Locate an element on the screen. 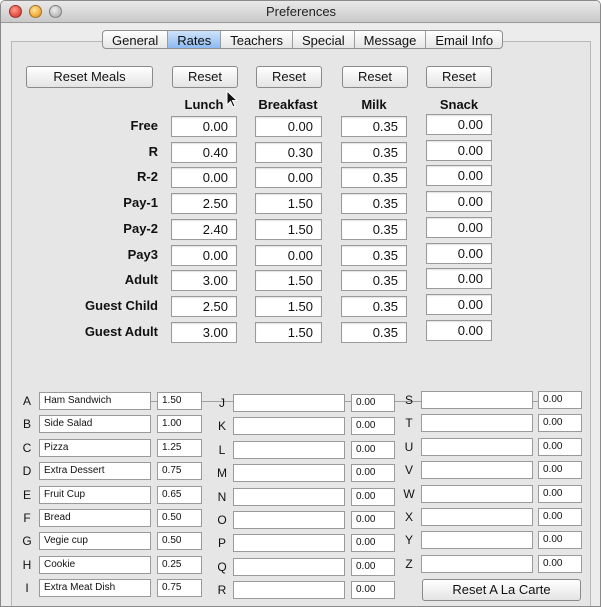 This screenshot has height=607, width=601. reset-milk-button: Reset is located at coordinates (375, 77).